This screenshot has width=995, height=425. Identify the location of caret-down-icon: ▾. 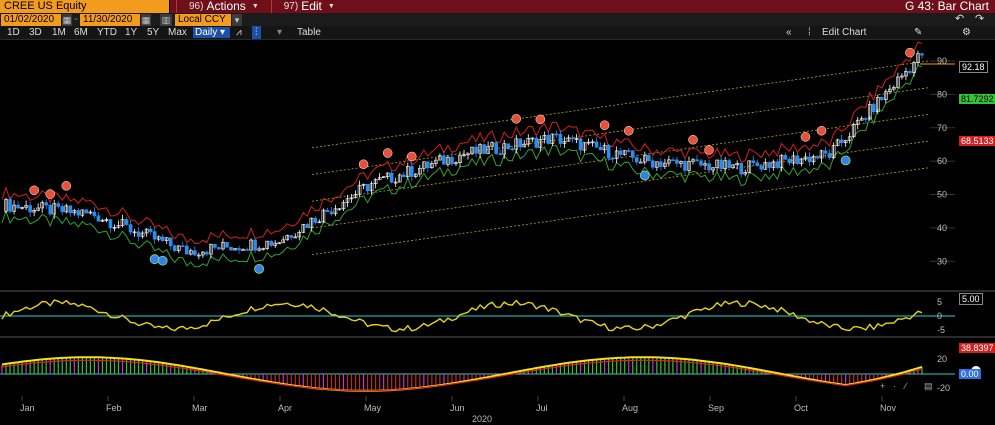
(279, 32).